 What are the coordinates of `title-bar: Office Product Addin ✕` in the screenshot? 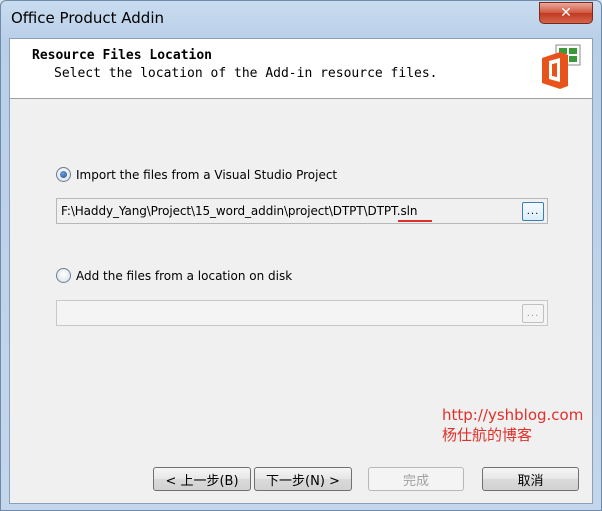 It's located at (301, 19).